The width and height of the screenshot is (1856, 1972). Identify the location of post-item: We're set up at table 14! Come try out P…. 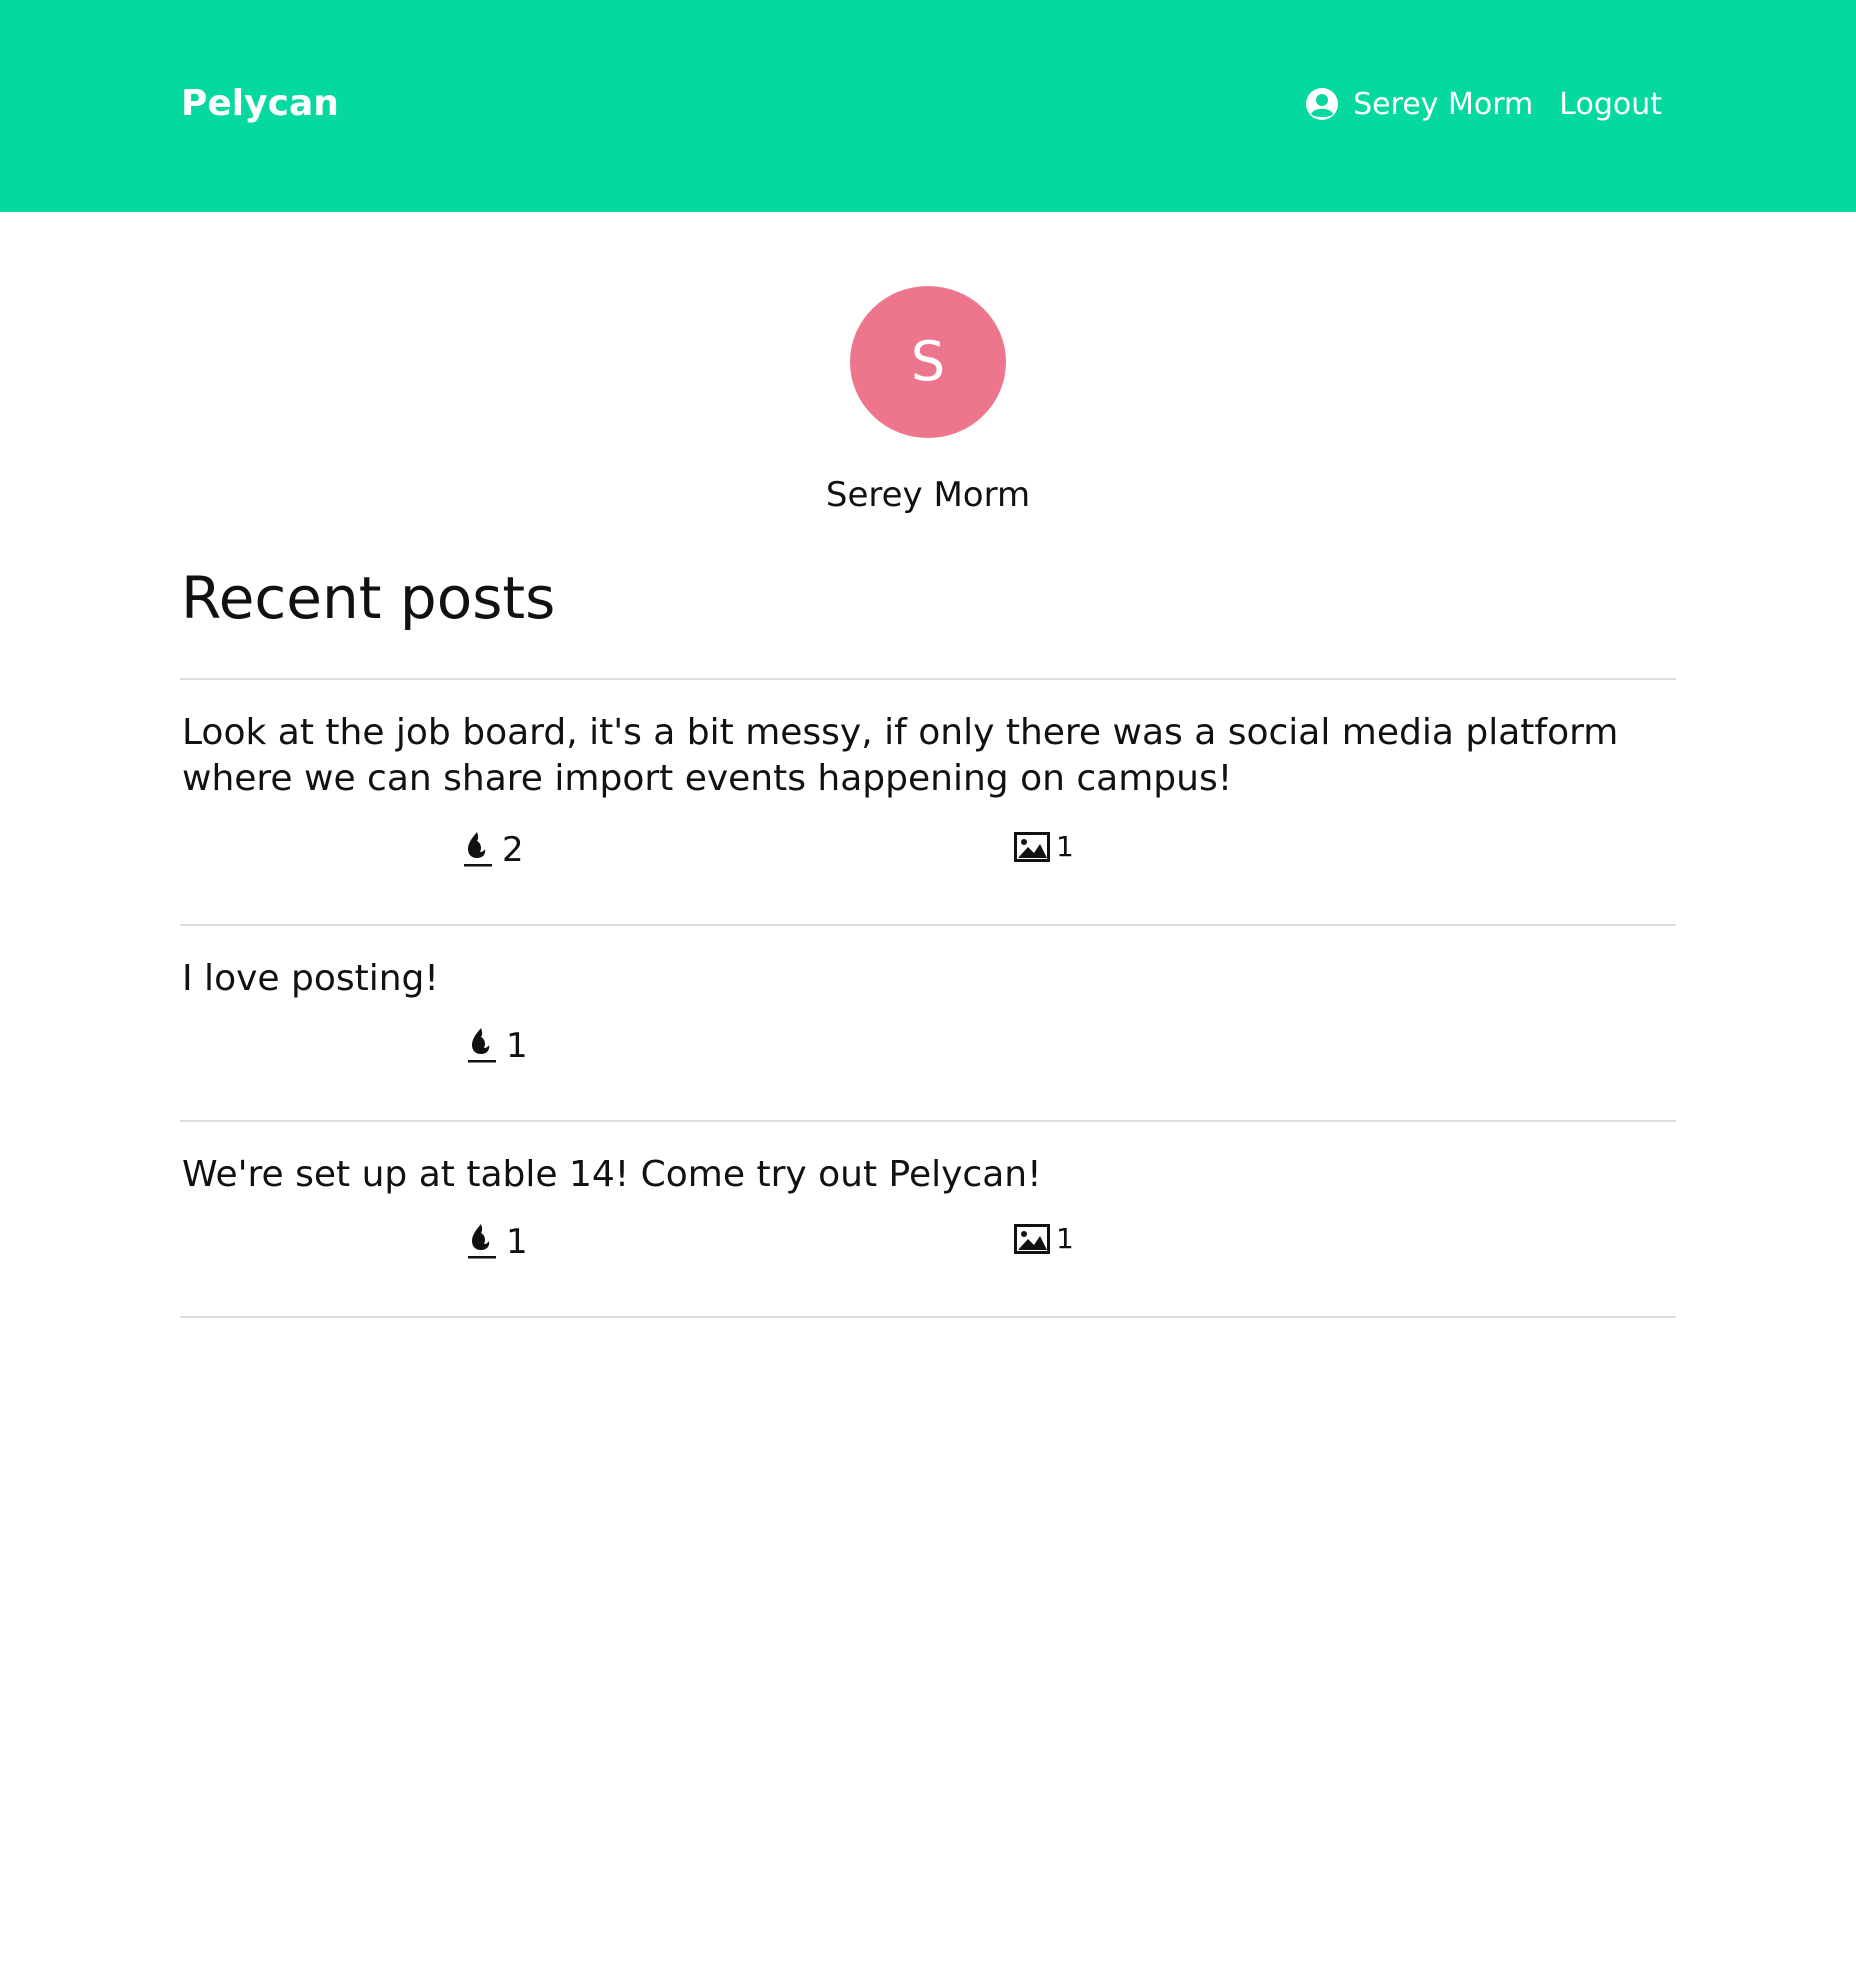
(928, 1219).